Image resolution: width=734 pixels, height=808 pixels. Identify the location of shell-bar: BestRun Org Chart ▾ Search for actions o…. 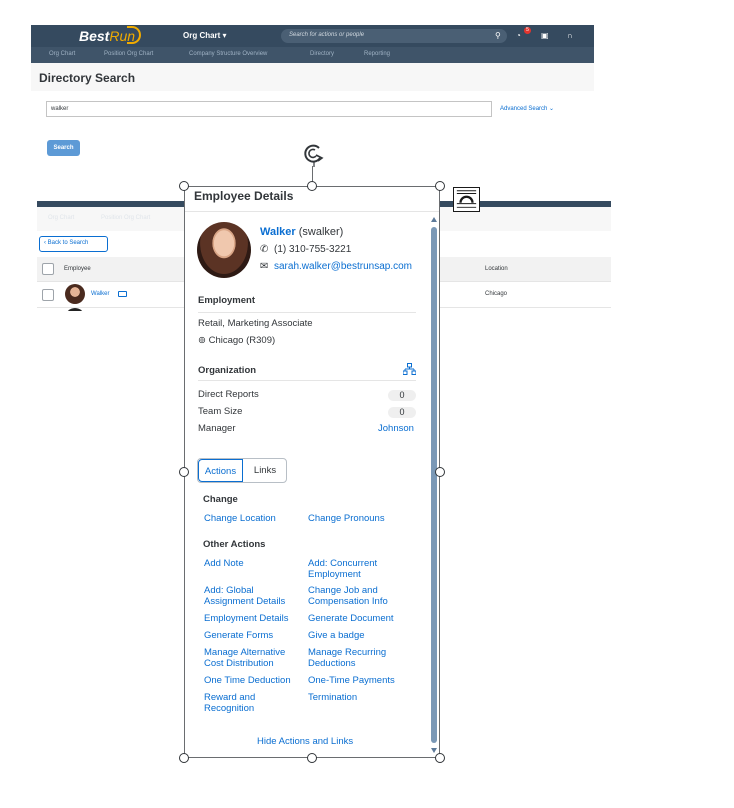
(312, 36).